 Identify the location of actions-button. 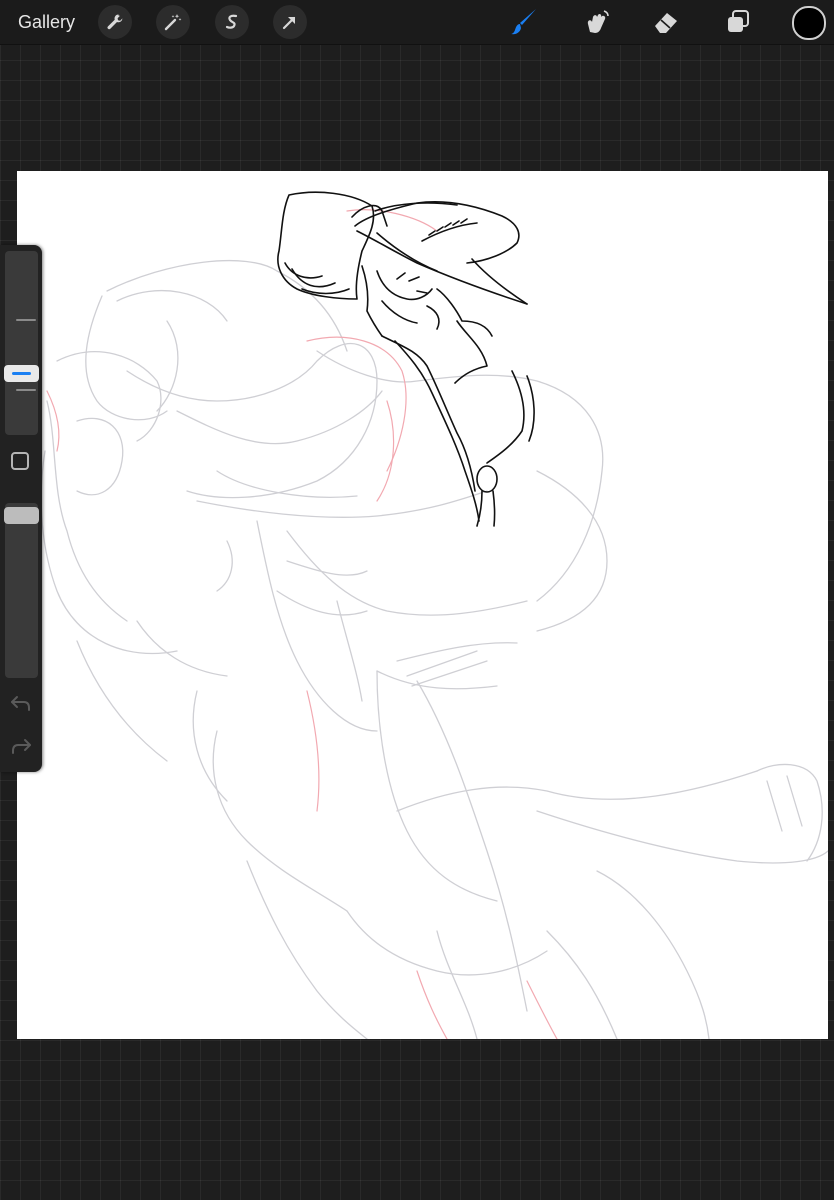
(115, 22).